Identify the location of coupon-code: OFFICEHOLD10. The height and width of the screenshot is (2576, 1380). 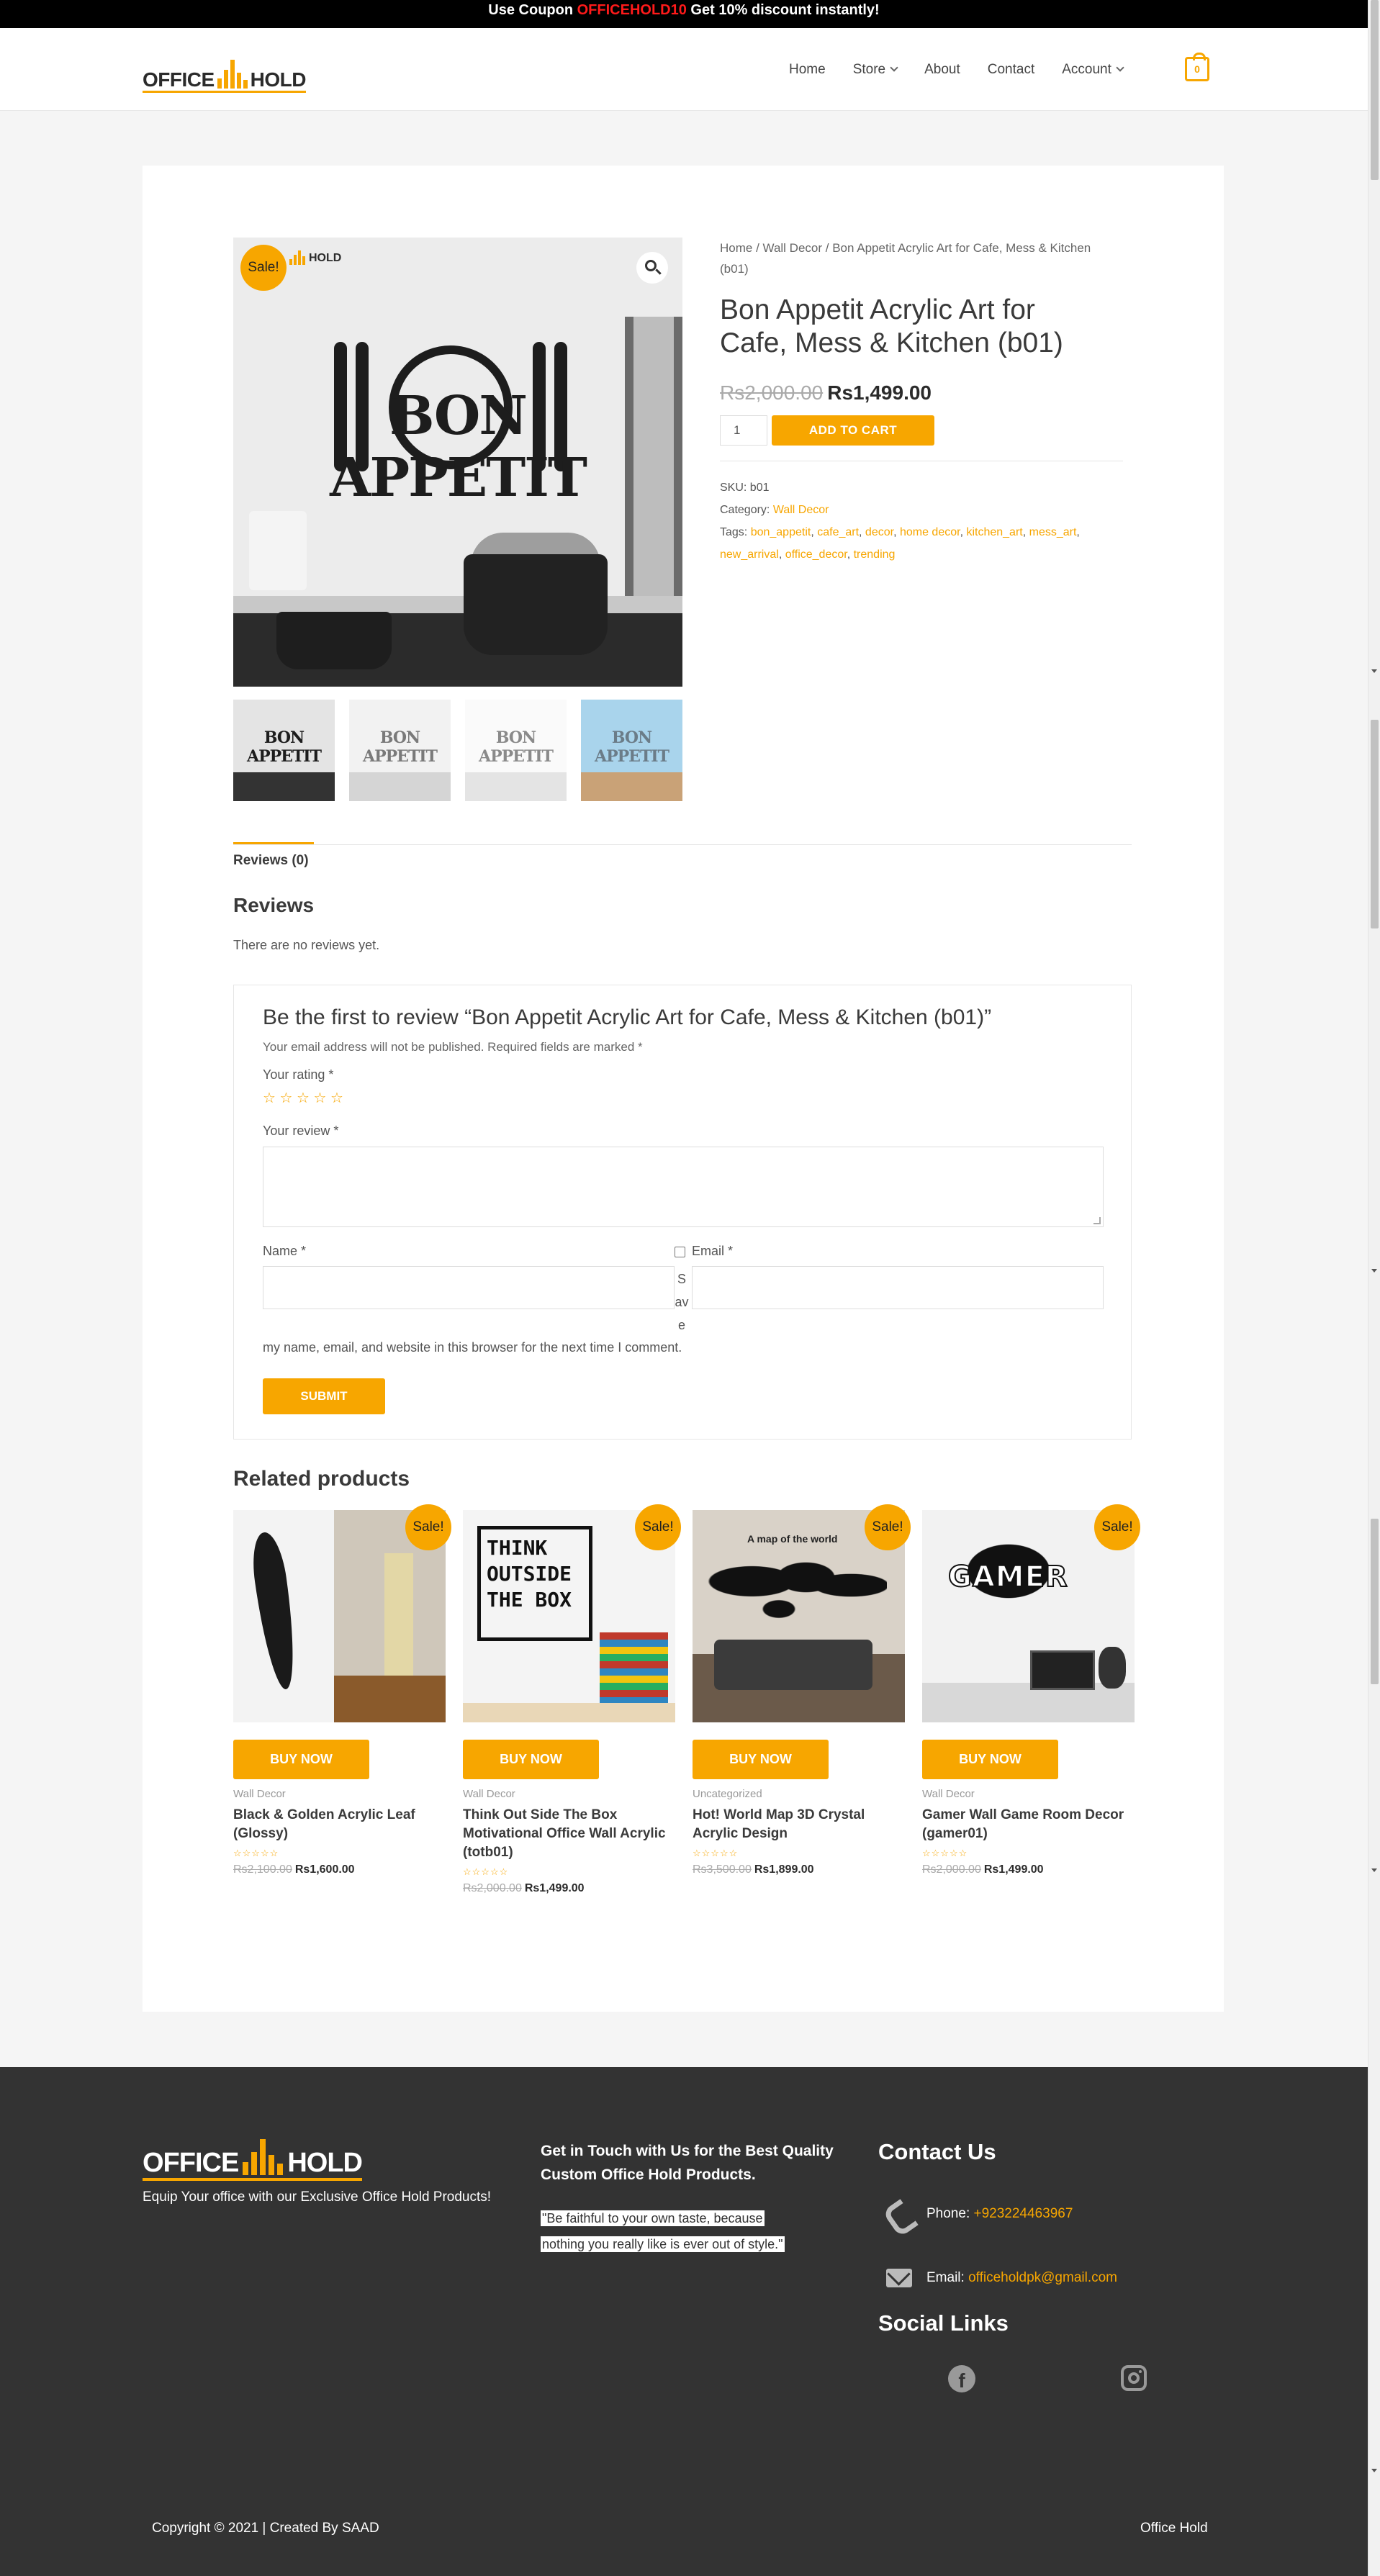
(632, 10).